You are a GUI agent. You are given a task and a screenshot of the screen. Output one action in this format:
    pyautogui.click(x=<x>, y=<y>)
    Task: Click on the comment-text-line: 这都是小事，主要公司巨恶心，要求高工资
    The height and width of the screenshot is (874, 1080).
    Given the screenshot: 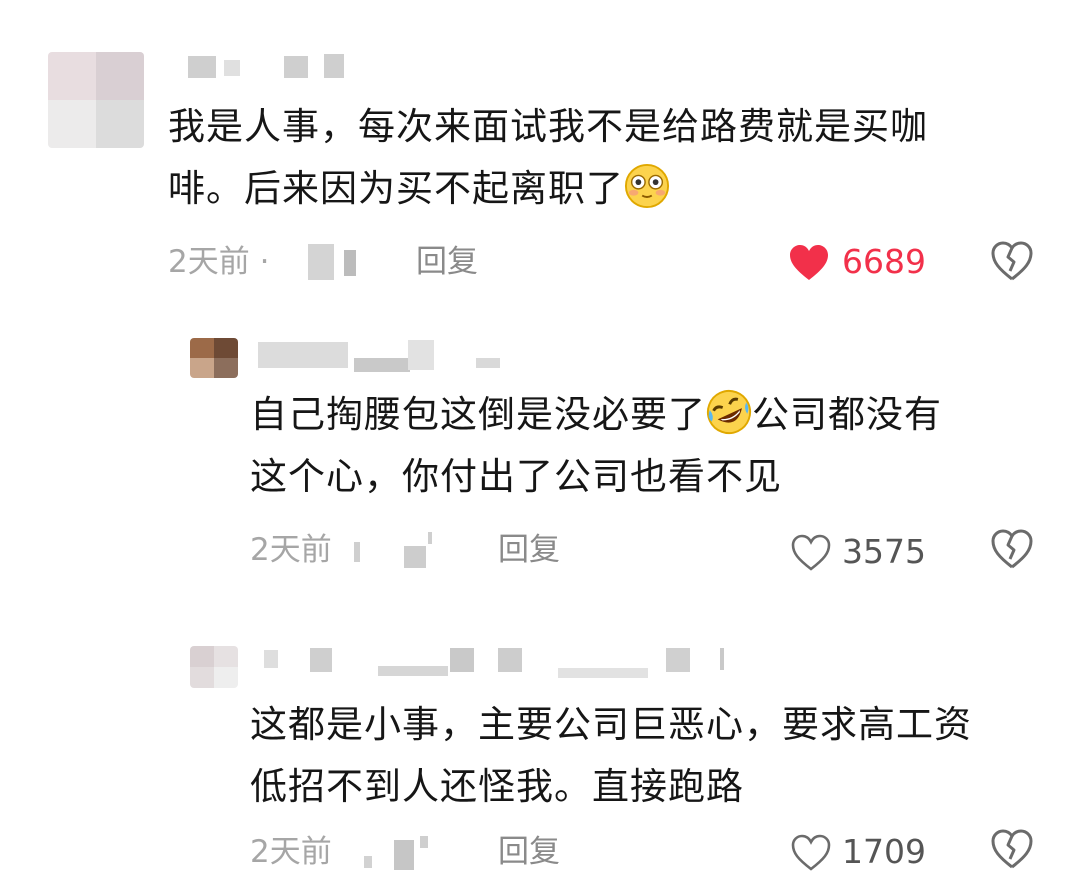 What is the action you would take?
    pyautogui.click(x=611, y=724)
    